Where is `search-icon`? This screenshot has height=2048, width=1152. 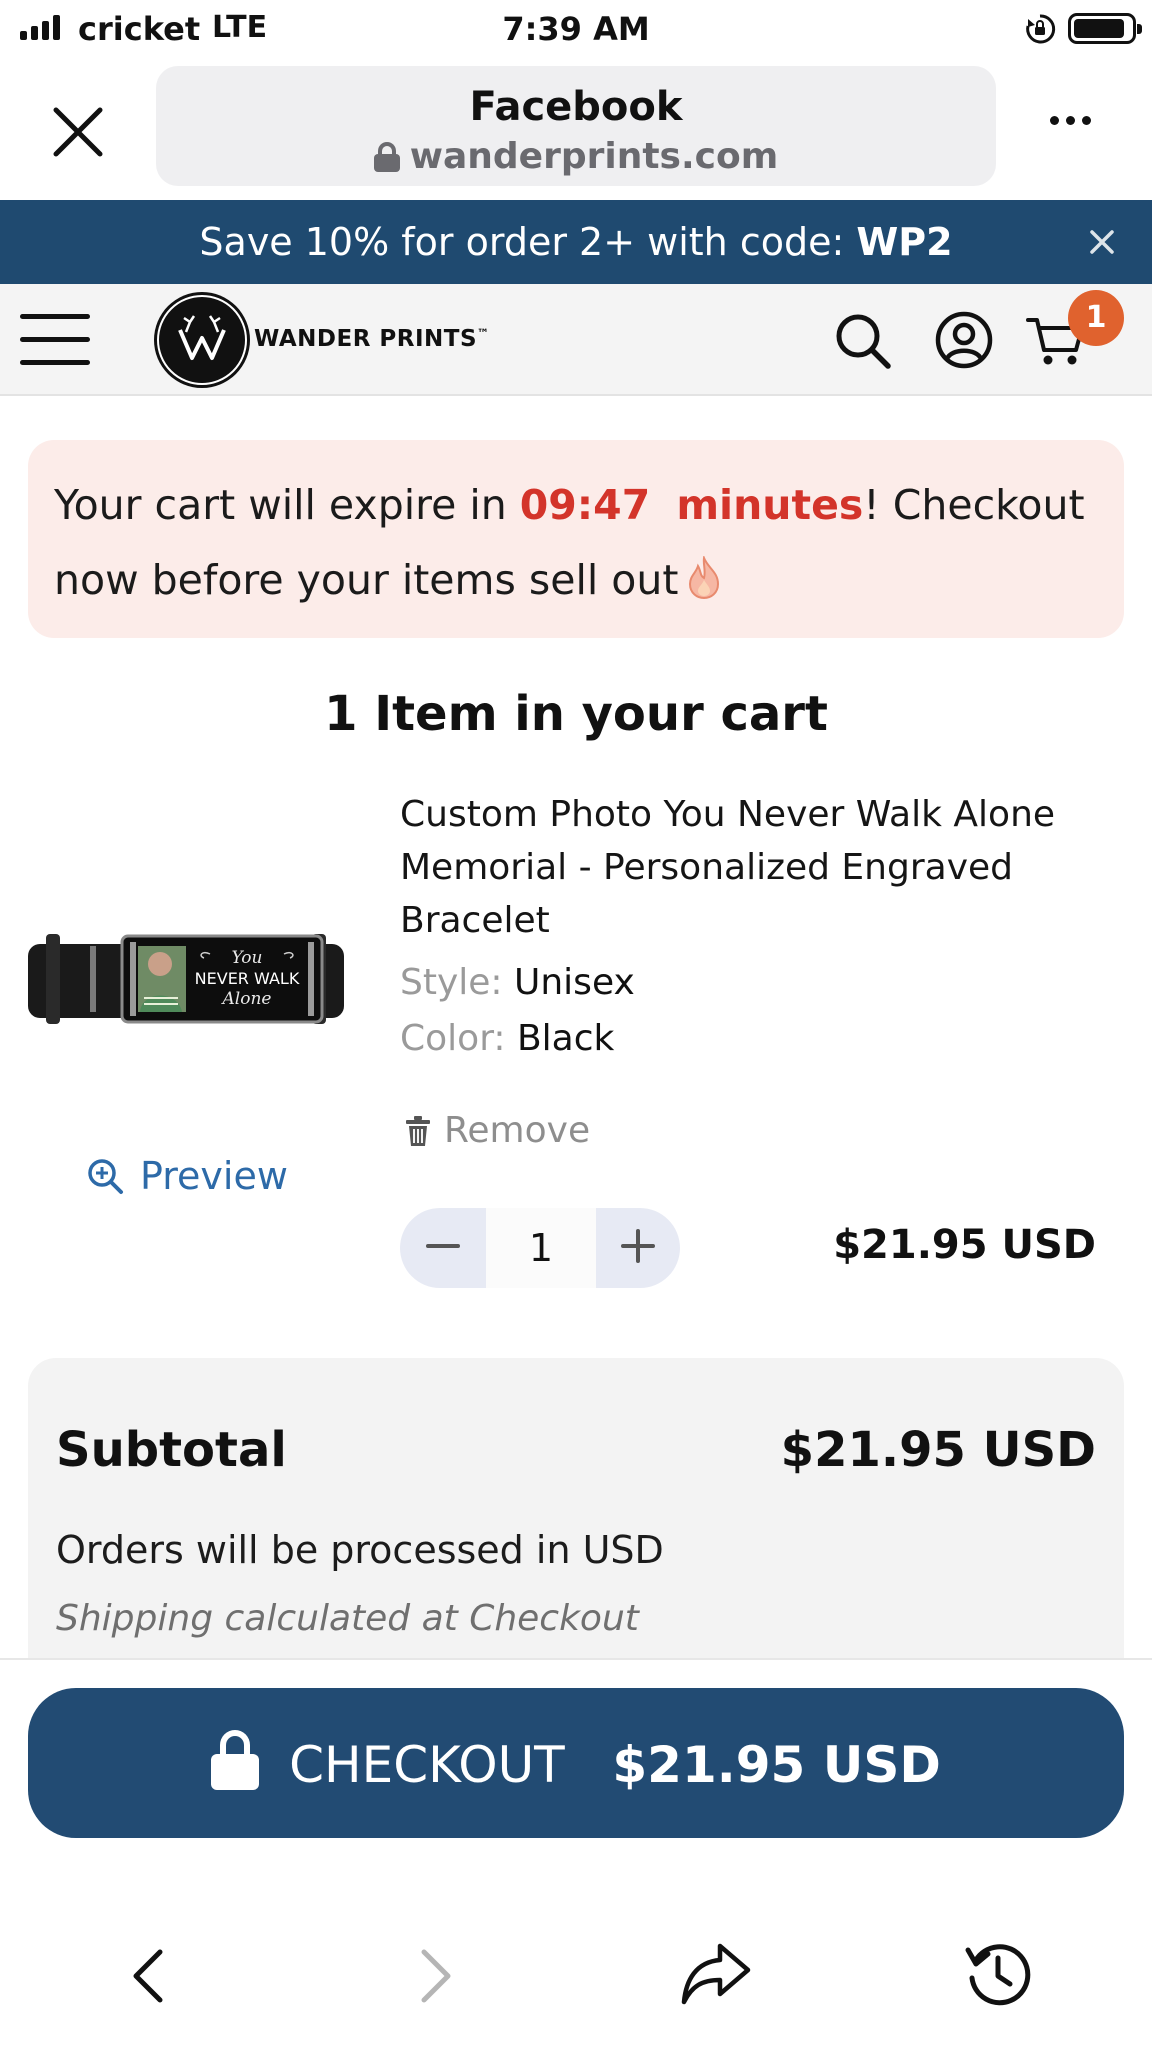 search-icon is located at coordinates (863, 341).